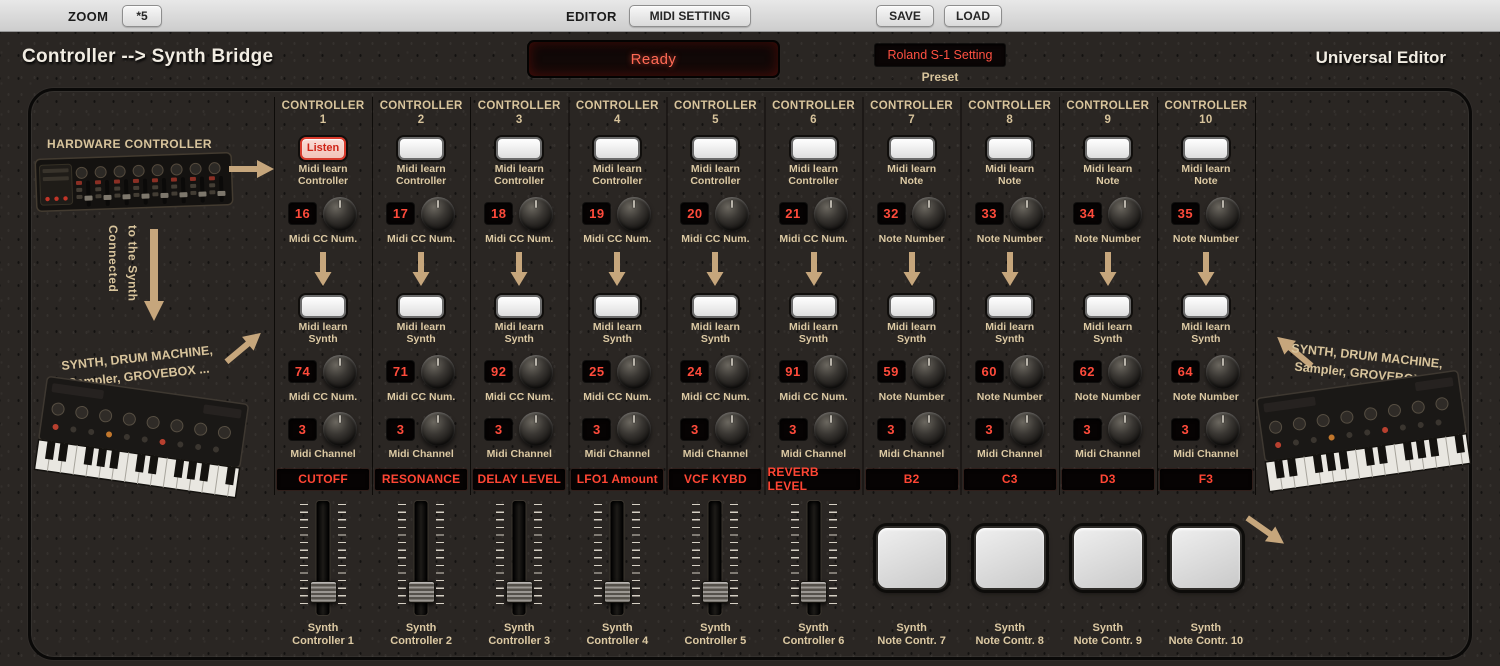 The image size is (1500, 666). Describe the element at coordinates (323, 268) in the screenshot. I see `down-arrow-icon` at that location.